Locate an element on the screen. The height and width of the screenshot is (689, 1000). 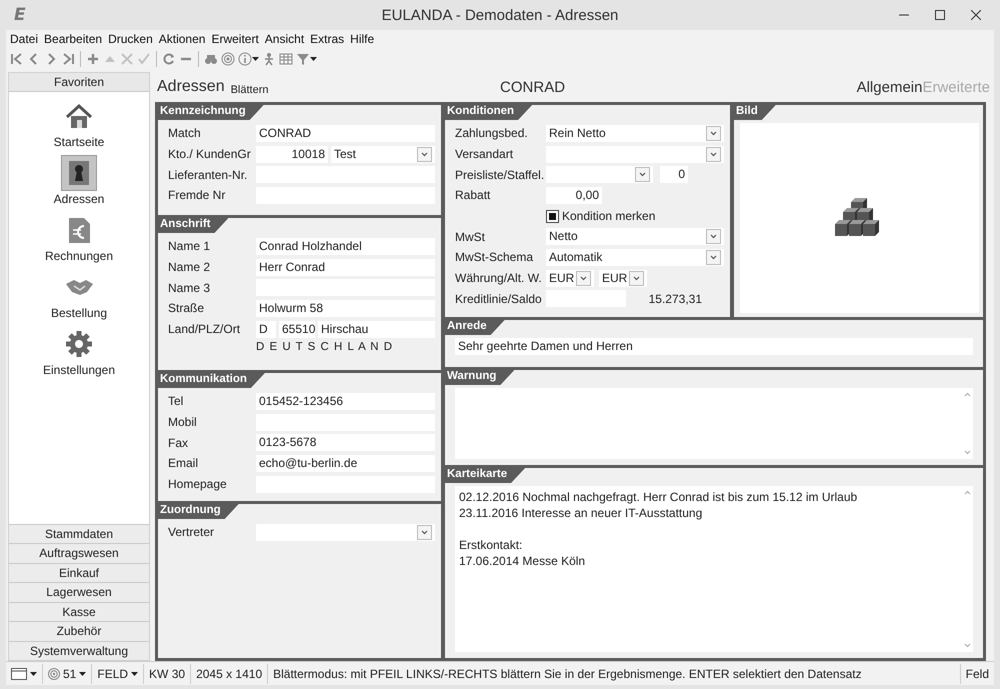
window-title: EULANDA - Demodaten - Adressen is located at coordinates (500, 15).